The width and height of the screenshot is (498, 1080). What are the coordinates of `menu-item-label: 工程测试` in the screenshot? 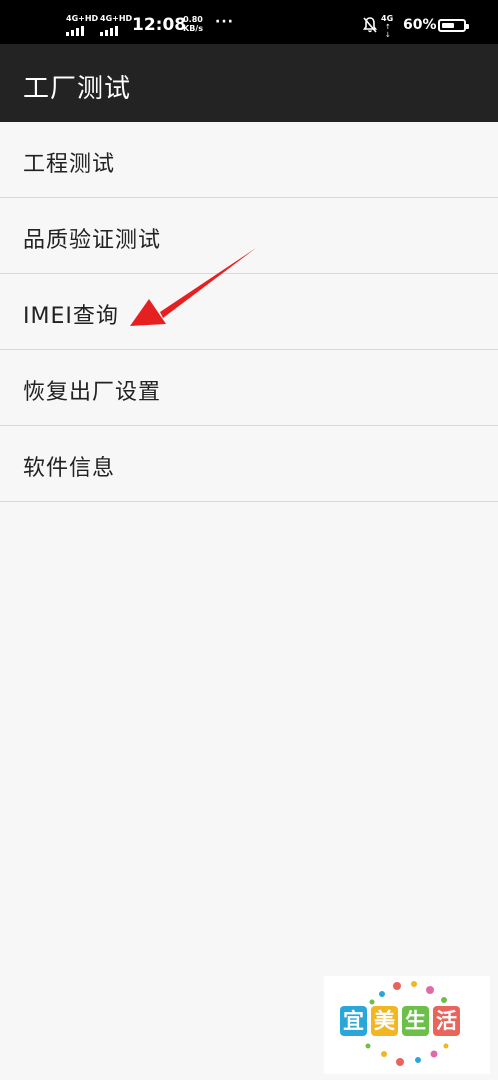 It's located at (69, 164).